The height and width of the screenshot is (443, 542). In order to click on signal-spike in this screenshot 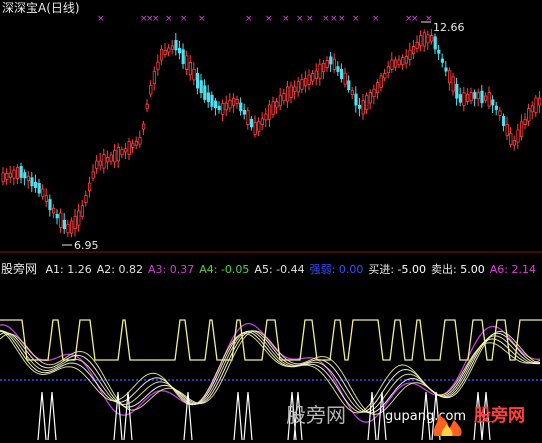, I will do `click(52, 416)`.